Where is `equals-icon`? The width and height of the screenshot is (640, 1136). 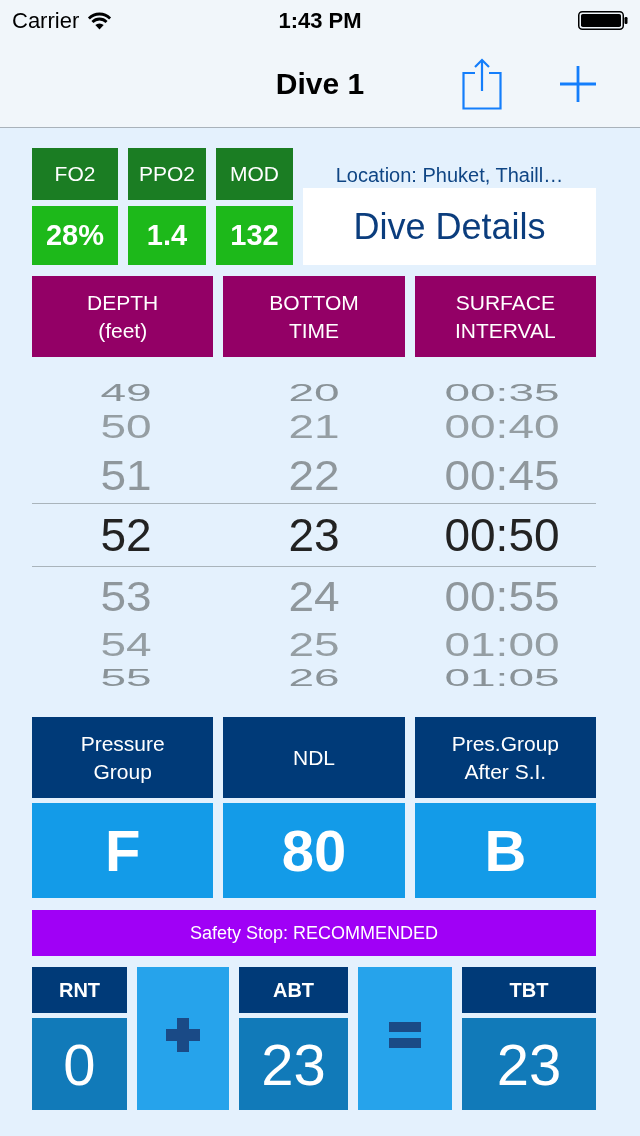
equals-icon is located at coordinates (405, 1034).